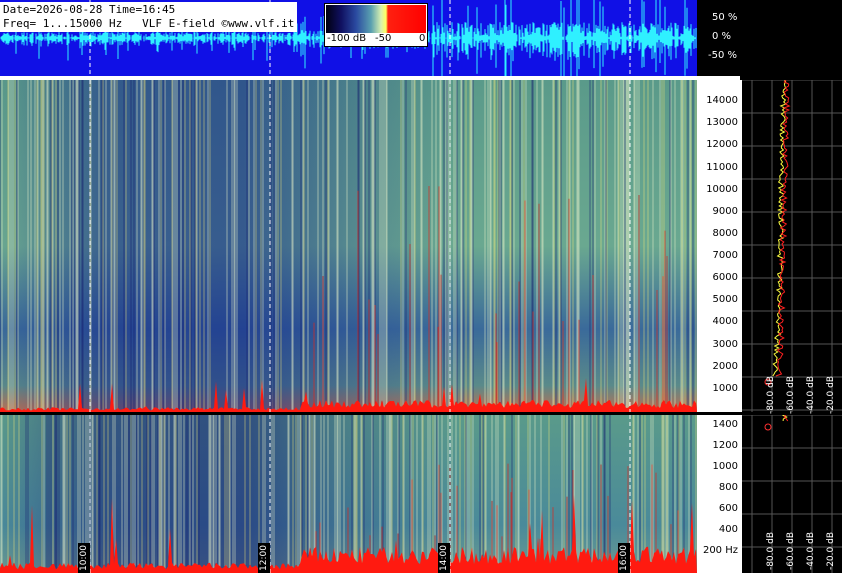 Image resolution: width=842 pixels, height=573 pixels. What do you see at coordinates (791, 551) in the screenshot?
I see `profile-low-db-tick-2: -60.0 dB` at bounding box center [791, 551].